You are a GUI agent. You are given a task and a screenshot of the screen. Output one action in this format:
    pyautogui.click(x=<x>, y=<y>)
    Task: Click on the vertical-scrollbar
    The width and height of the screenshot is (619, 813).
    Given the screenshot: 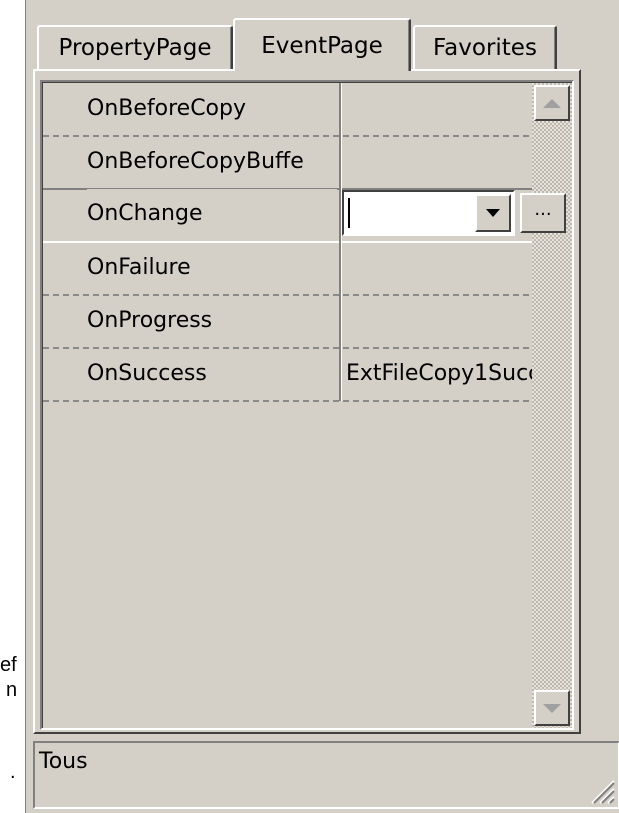 What is the action you would take?
    pyautogui.click(x=552, y=405)
    